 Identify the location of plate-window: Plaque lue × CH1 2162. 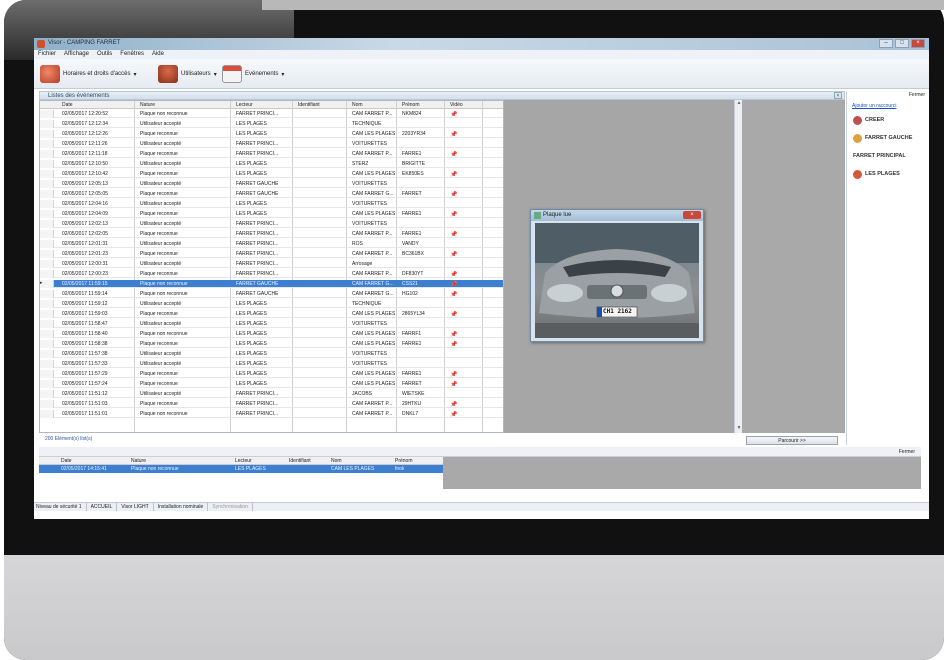
(617, 275).